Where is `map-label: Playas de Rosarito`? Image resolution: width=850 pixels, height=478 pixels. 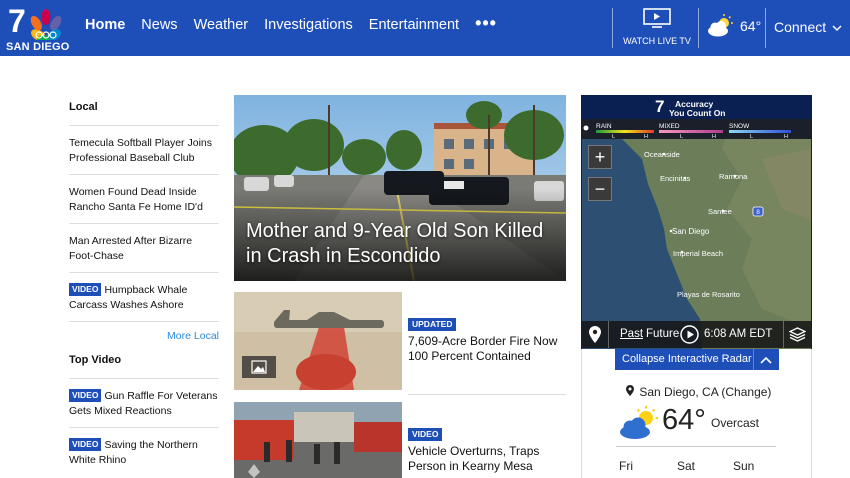
map-label: Playas de Rosarito is located at coordinates (708, 294).